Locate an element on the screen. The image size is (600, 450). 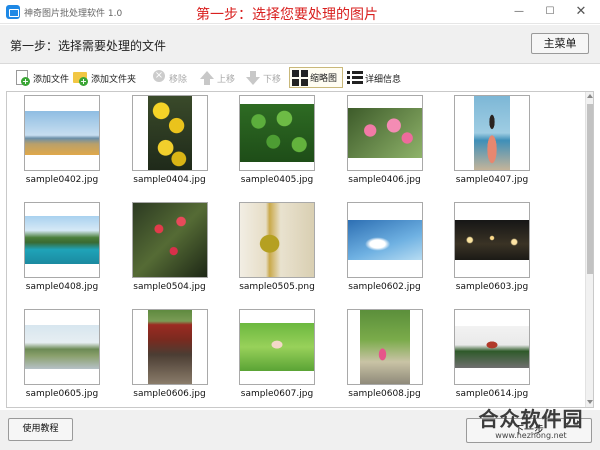
scroll-up-arrow-icon is located at coordinates (590, 96).